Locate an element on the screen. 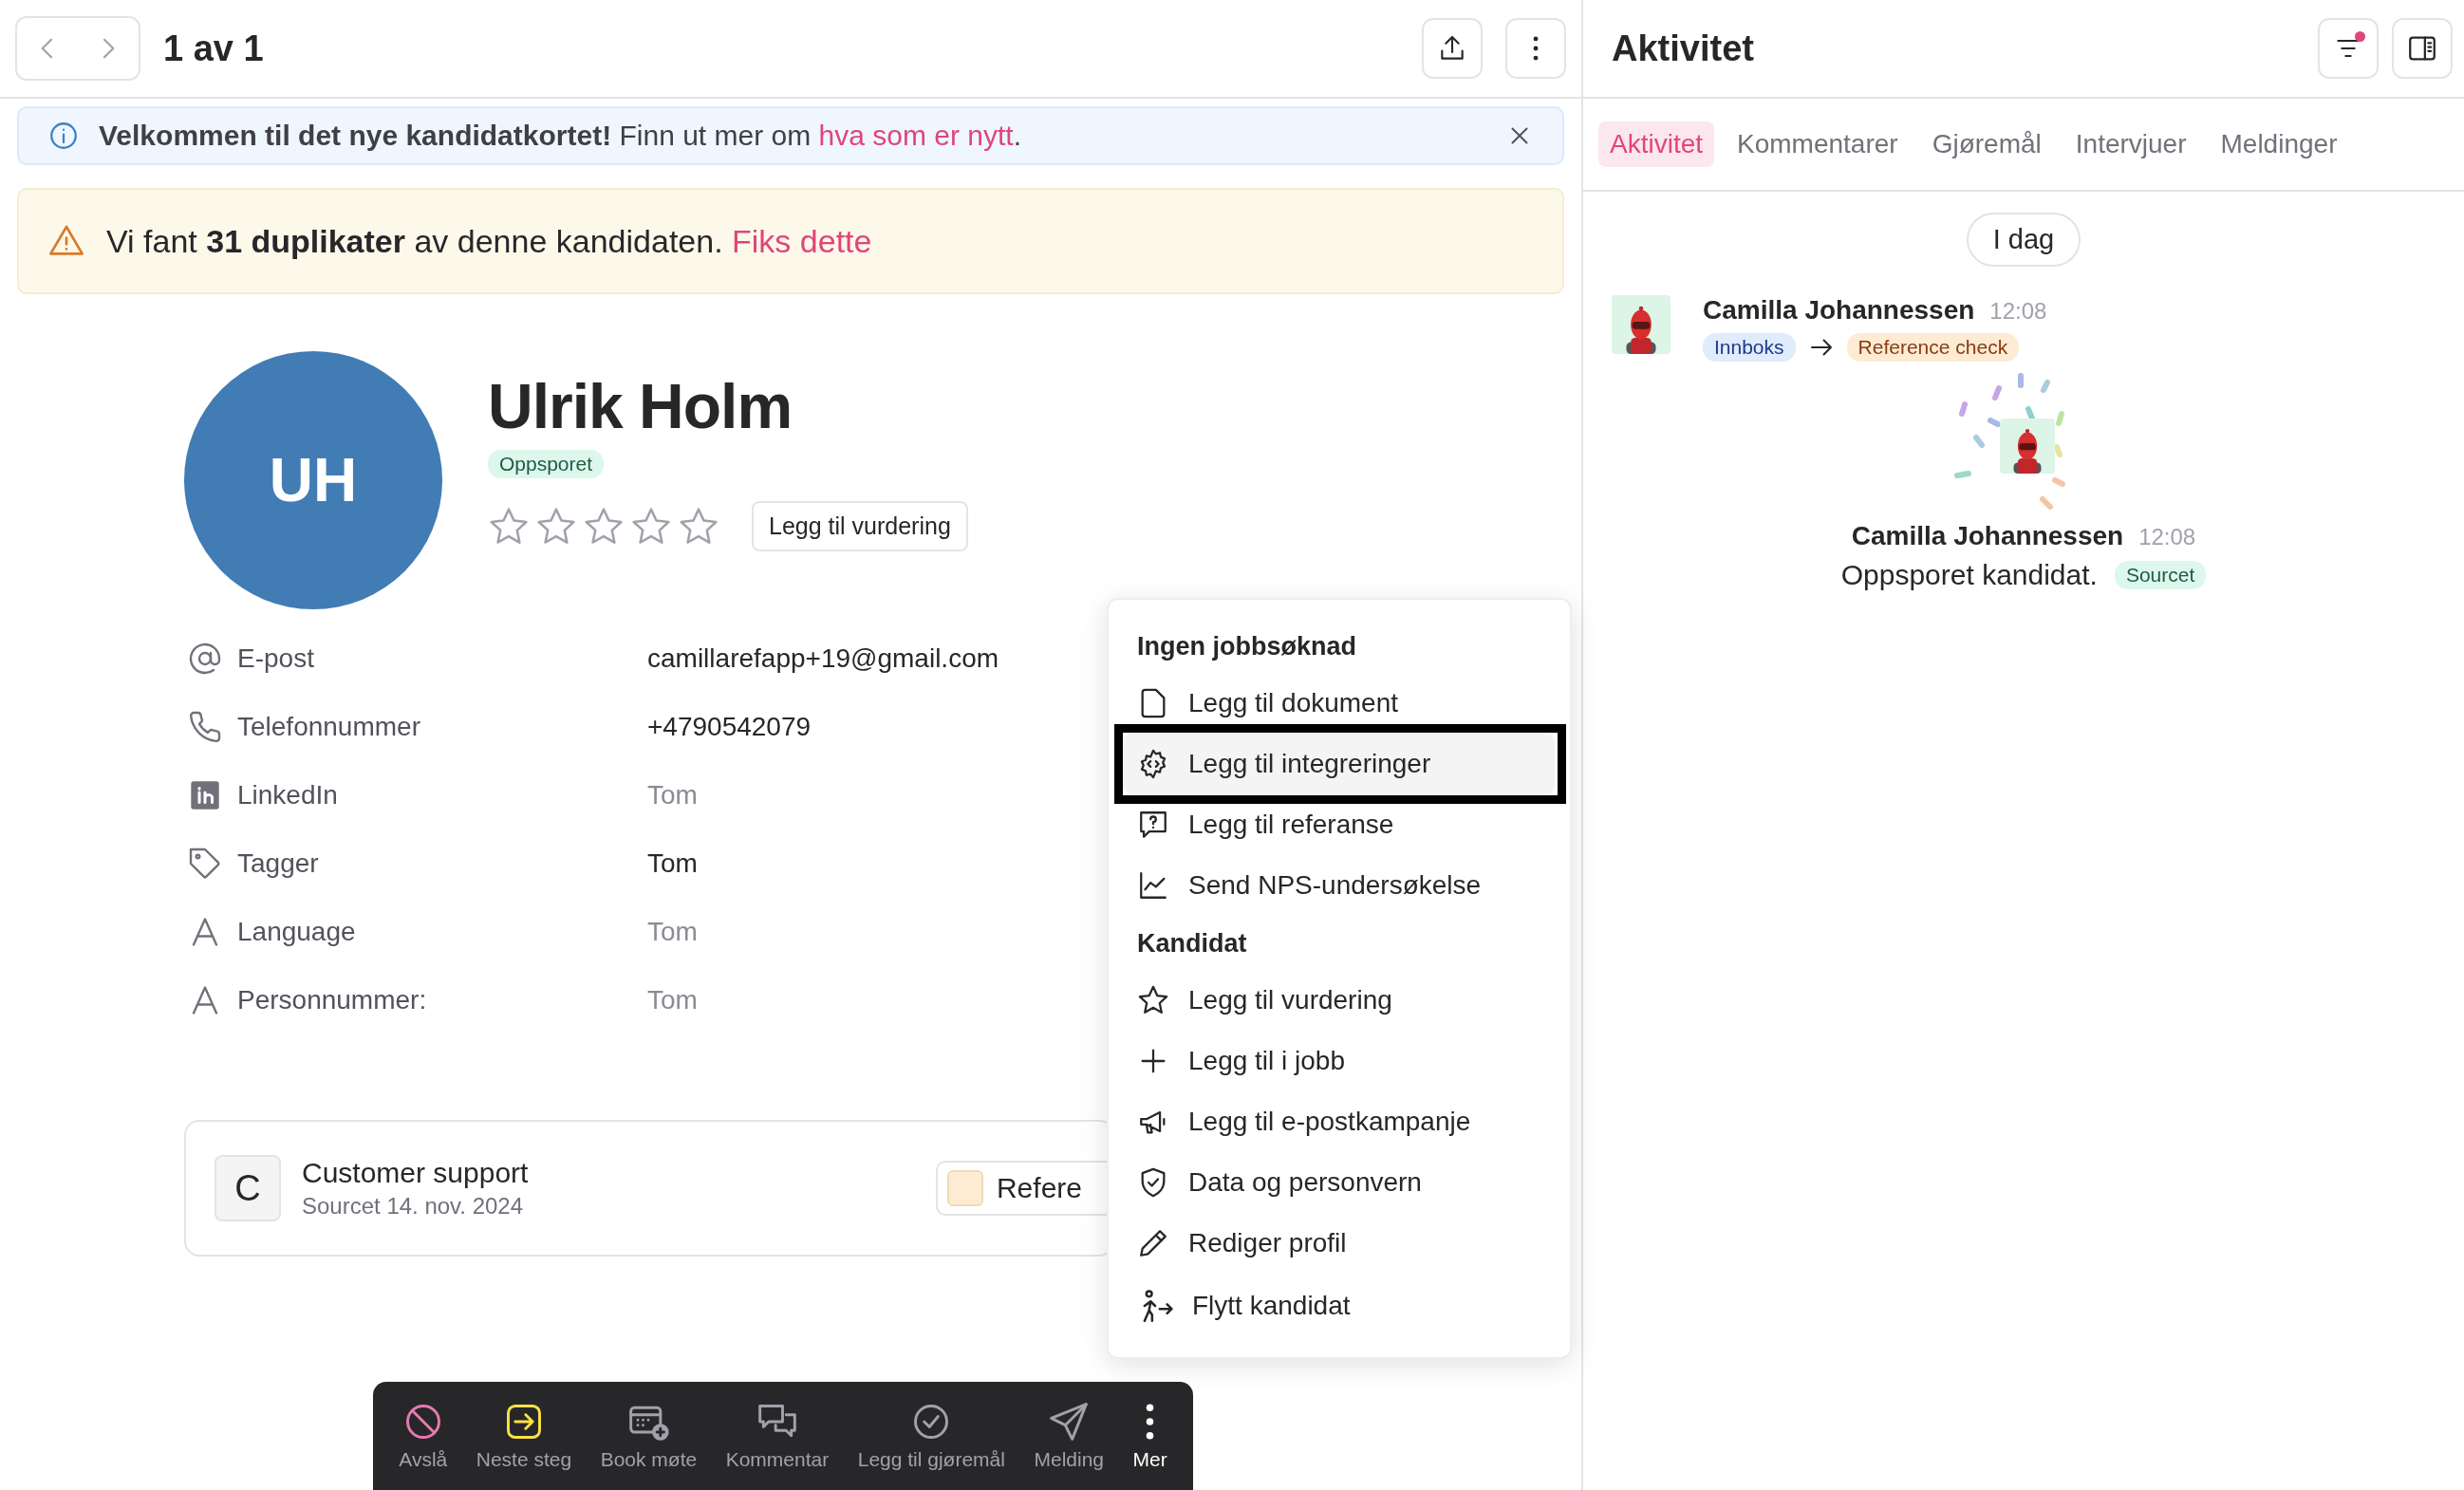 Image resolution: width=2464 pixels, height=1490 pixels. tag-icon is located at coordinates (205, 864).